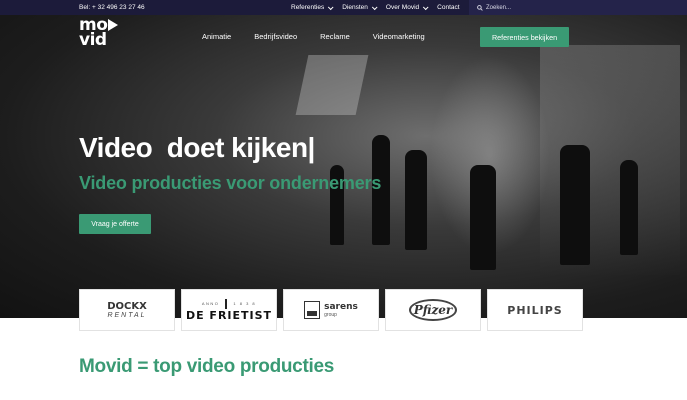 The image size is (687, 400). I want to click on play-icon, so click(113, 25).